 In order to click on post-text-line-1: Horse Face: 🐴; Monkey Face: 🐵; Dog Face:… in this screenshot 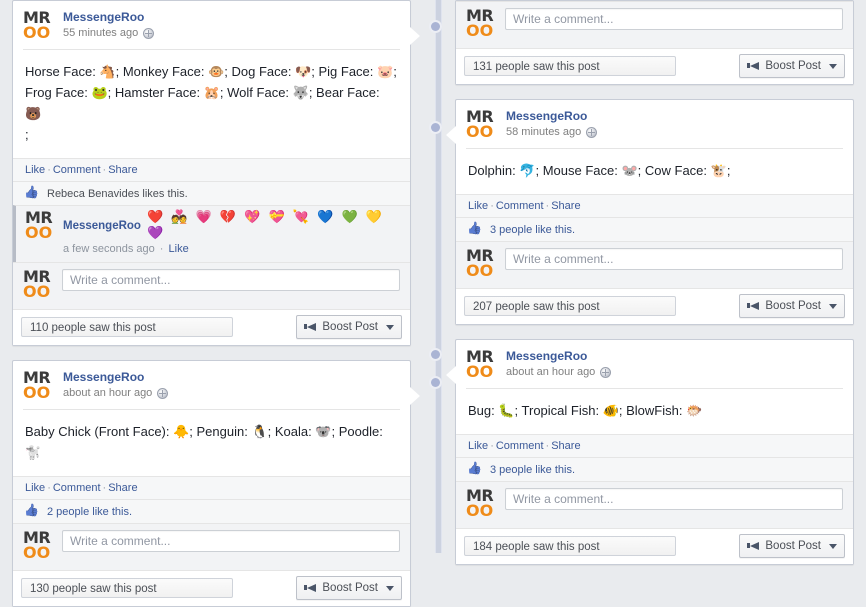, I will do `click(211, 71)`.